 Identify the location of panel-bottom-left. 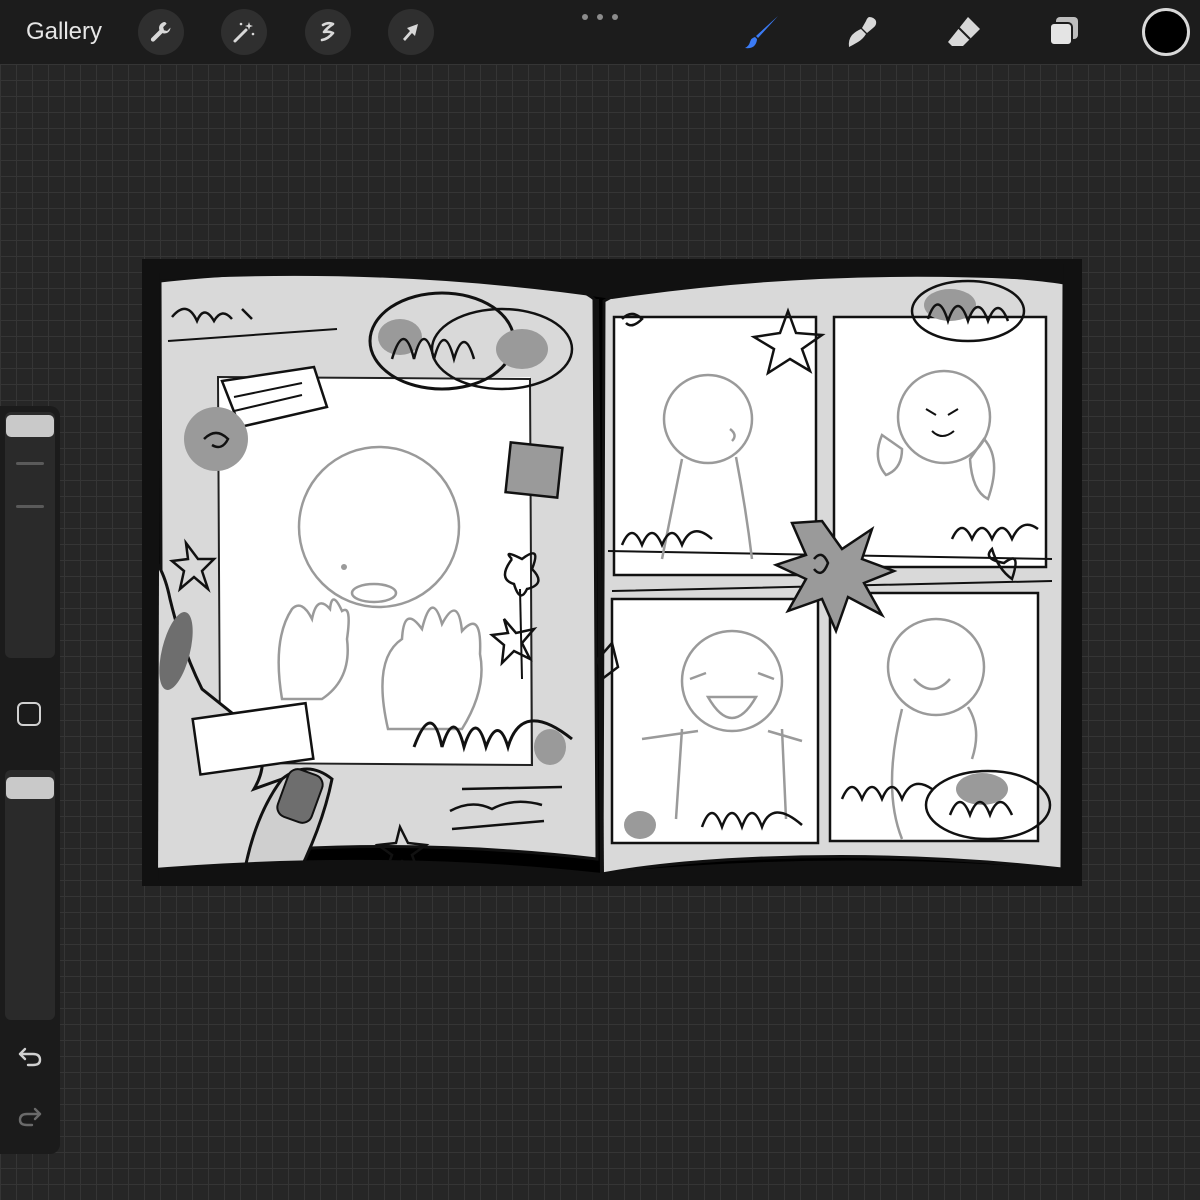
(715, 721).